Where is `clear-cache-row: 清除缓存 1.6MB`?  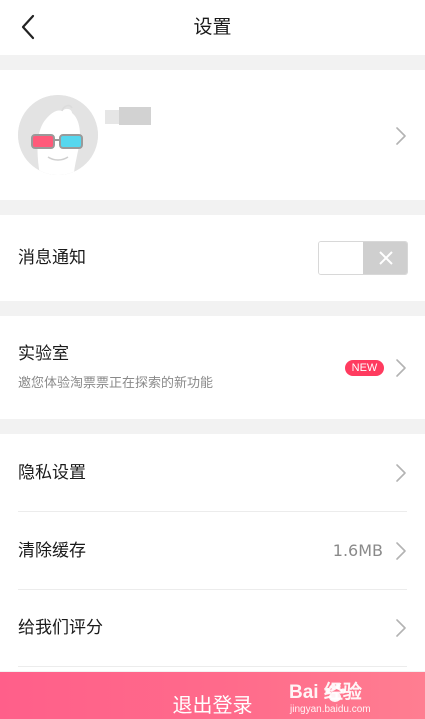 clear-cache-row: 清除缓存 1.6MB is located at coordinates (212, 551).